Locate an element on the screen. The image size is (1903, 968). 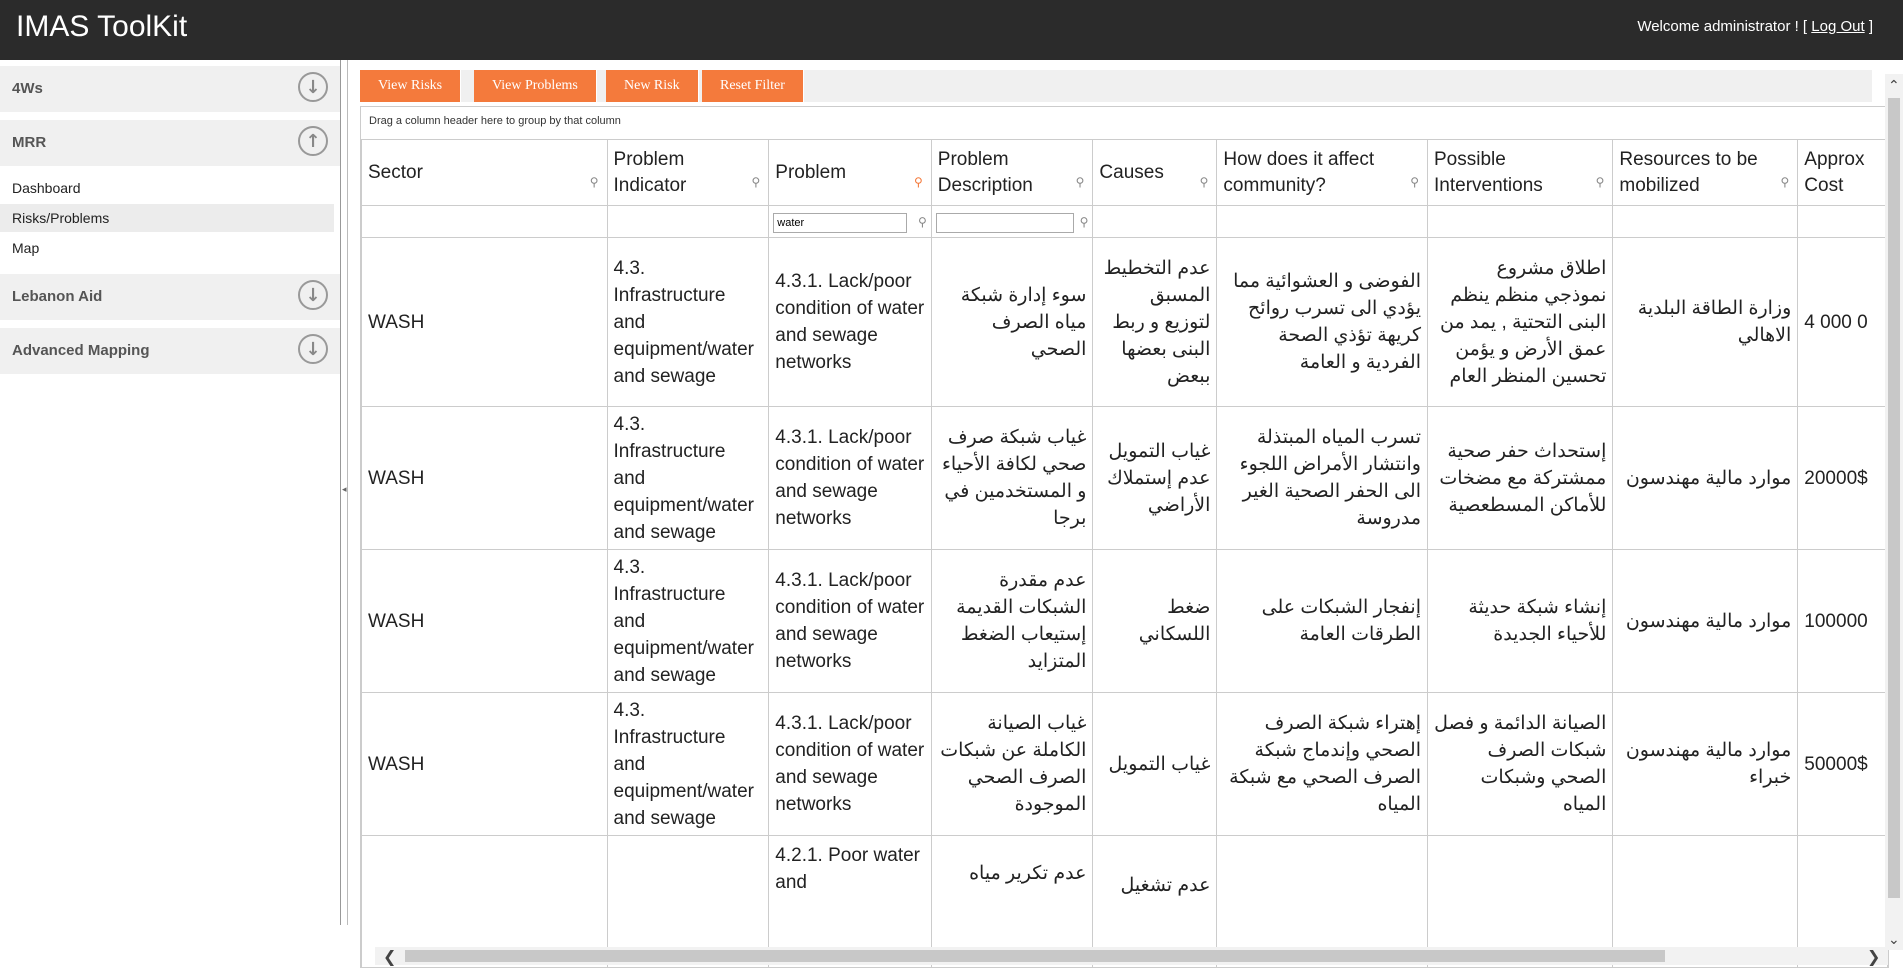
column-header-problem-description: Problem Description ⚲ is located at coordinates (1012, 173).